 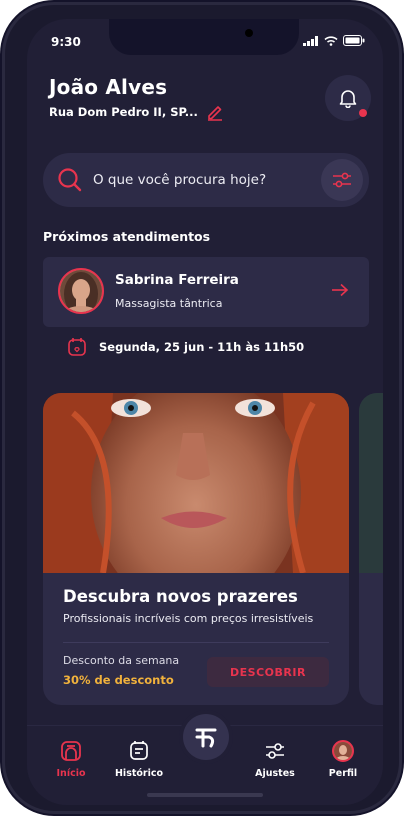 What do you see at coordinates (66, 42) in the screenshot?
I see `status-time: 9:30` at bounding box center [66, 42].